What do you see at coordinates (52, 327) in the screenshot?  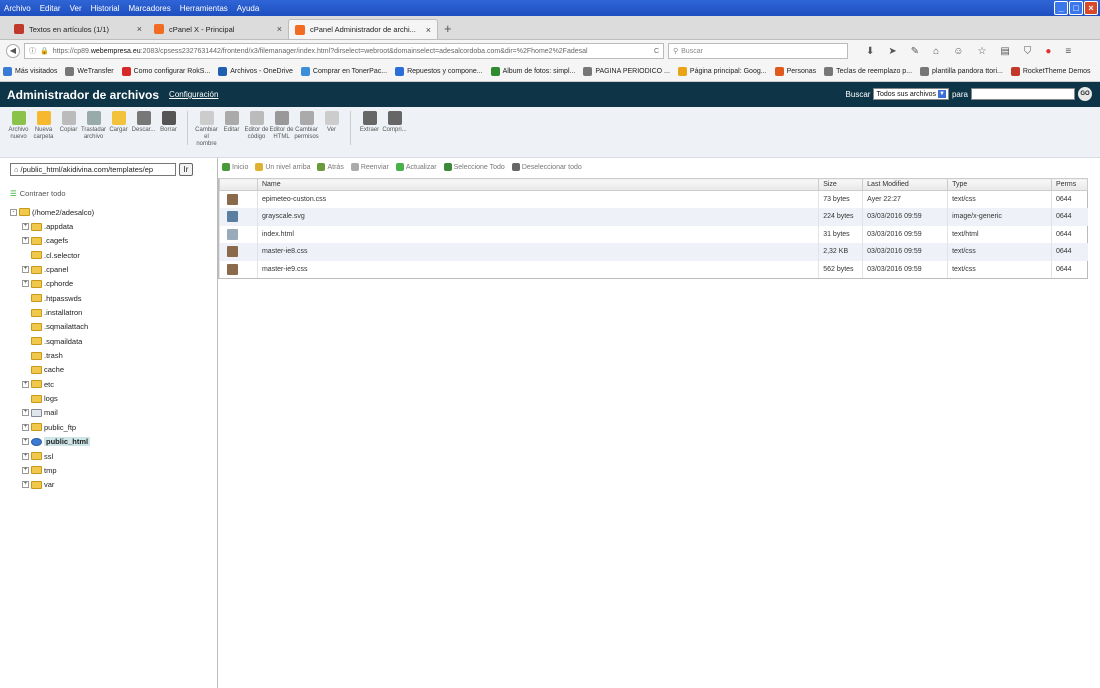 I see `tree-node: .sqmailattach` at bounding box center [52, 327].